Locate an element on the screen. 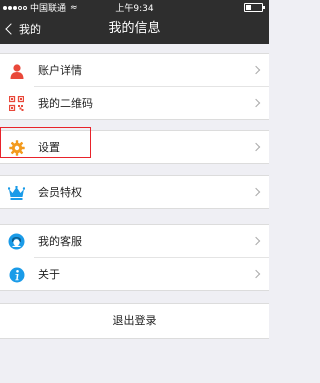 Image resolution: width=320 pixels, height=383 pixels. settings-highlight-box is located at coordinates (45, 142).